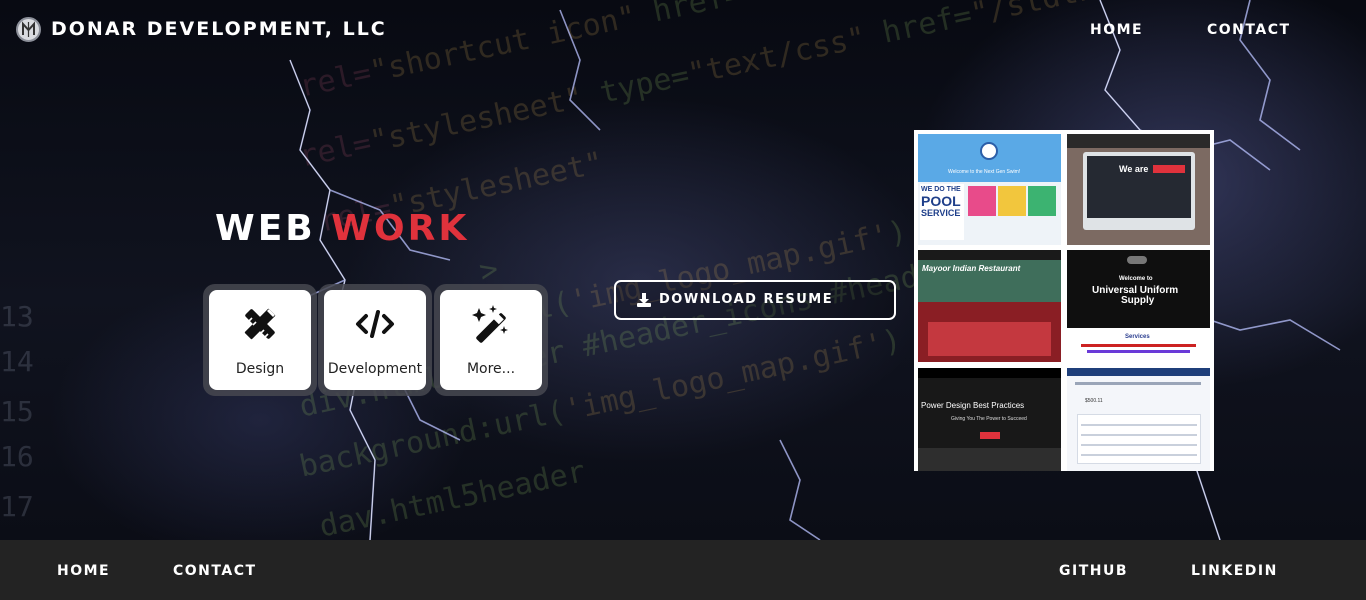 The height and width of the screenshot is (600, 1366). What do you see at coordinates (941, 201) in the screenshot?
I see `pool-thumb-line3: POOL` at bounding box center [941, 201].